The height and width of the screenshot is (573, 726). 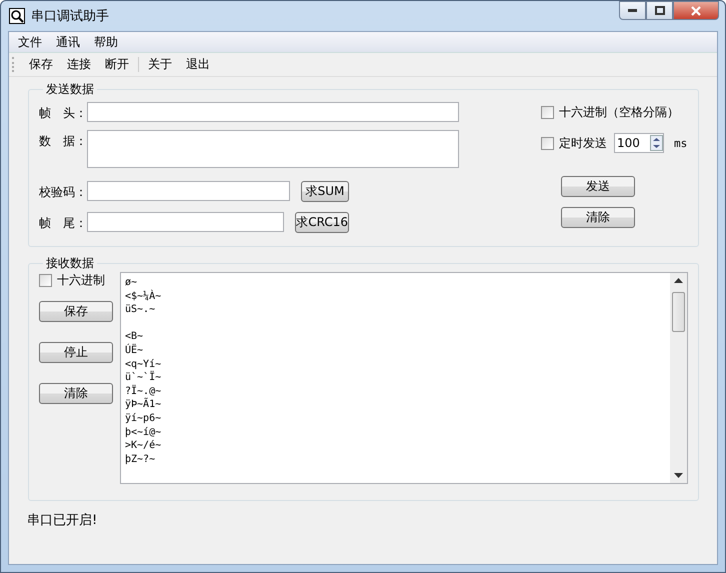 What do you see at coordinates (70, 89) in the screenshot?
I see `group-title: 发送数据` at bounding box center [70, 89].